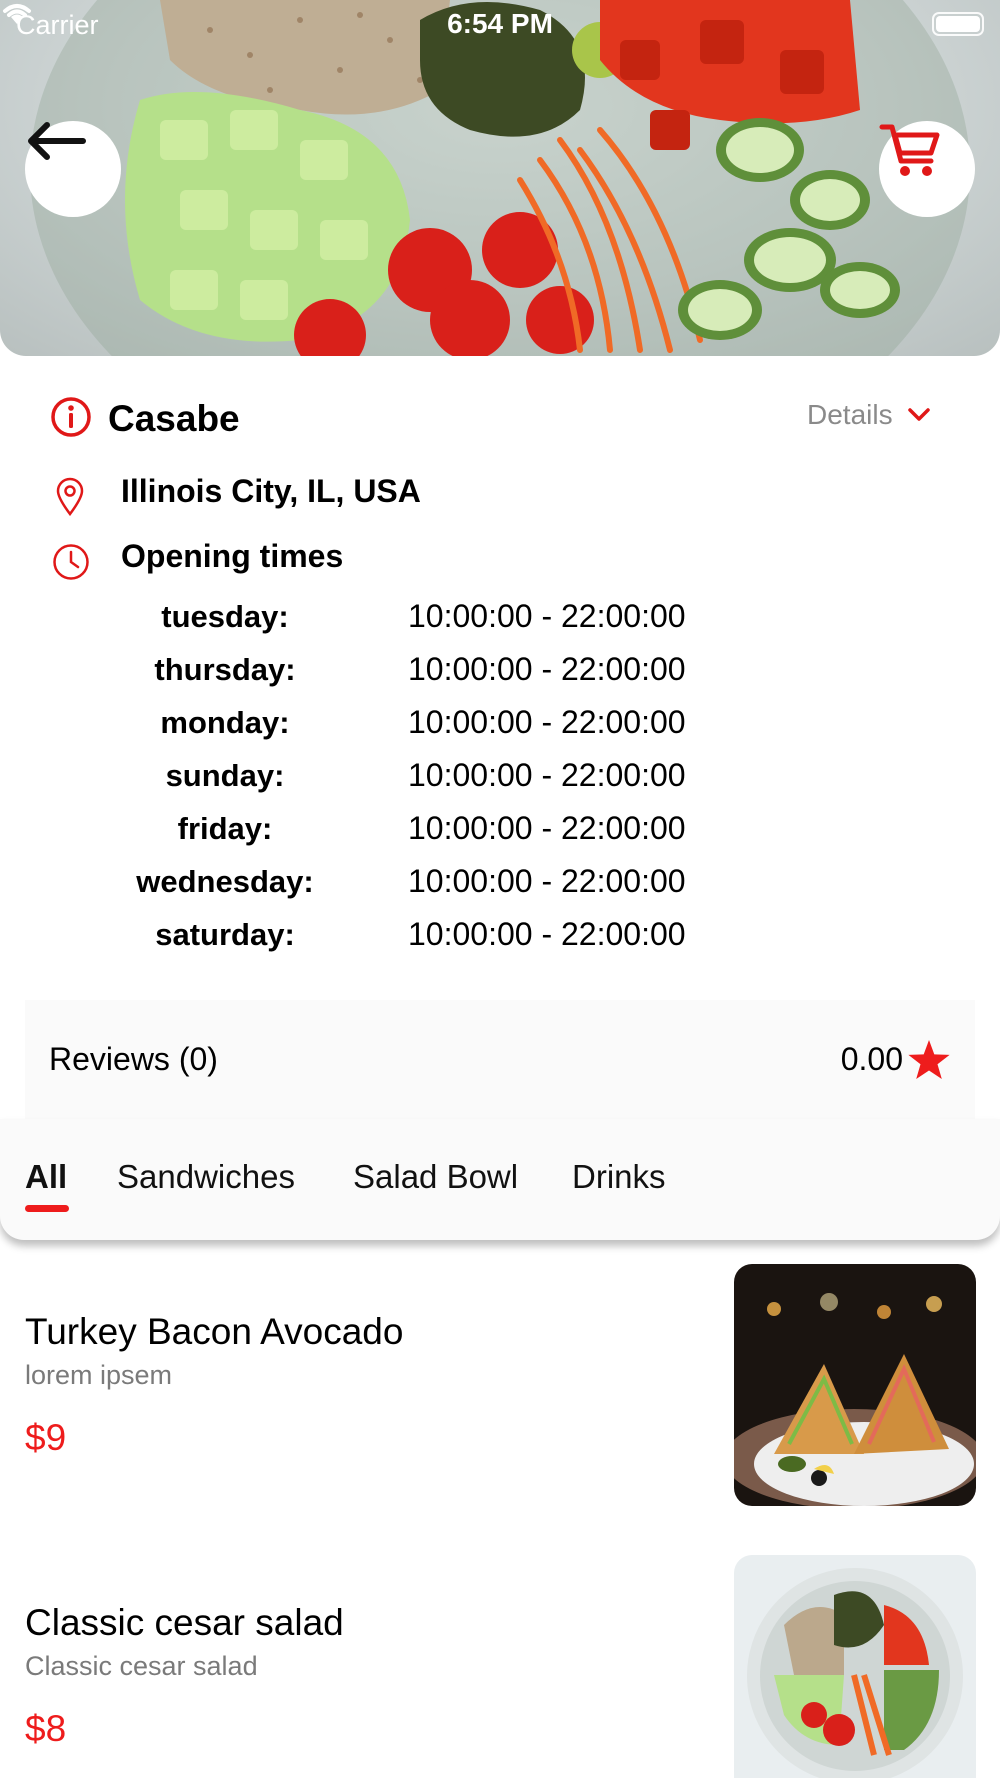 The width and height of the screenshot is (1000, 1778). Describe the element at coordinates (225, 775) in the screenshot. I see `day-label: sunday:` at that location.